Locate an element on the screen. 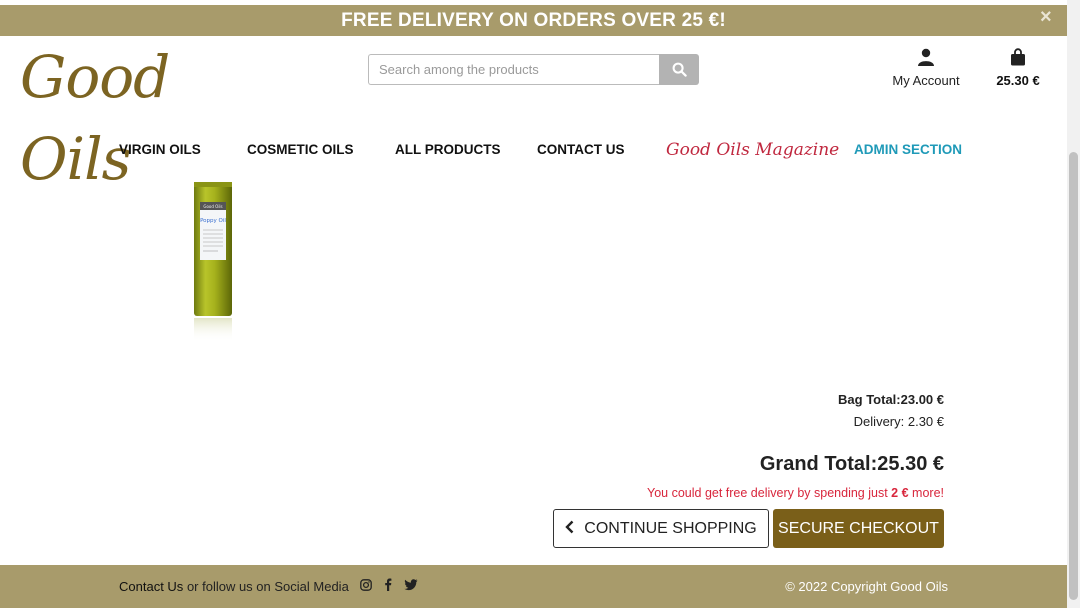  delivery-cost: Delivery: 2.30 € is located at coordinates (898, 421).